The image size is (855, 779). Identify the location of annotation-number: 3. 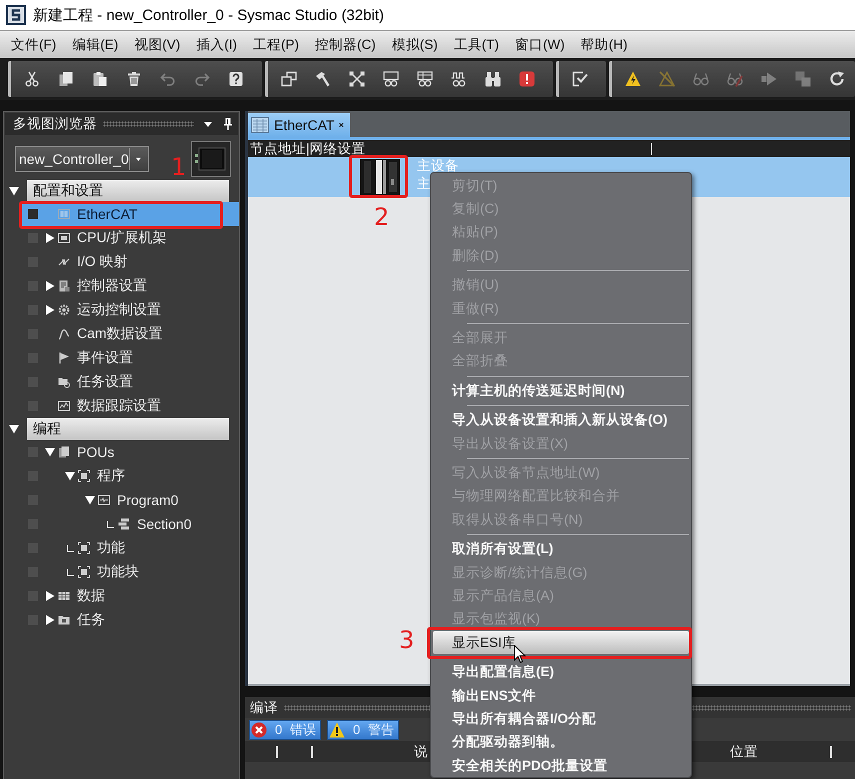
(406, 640).